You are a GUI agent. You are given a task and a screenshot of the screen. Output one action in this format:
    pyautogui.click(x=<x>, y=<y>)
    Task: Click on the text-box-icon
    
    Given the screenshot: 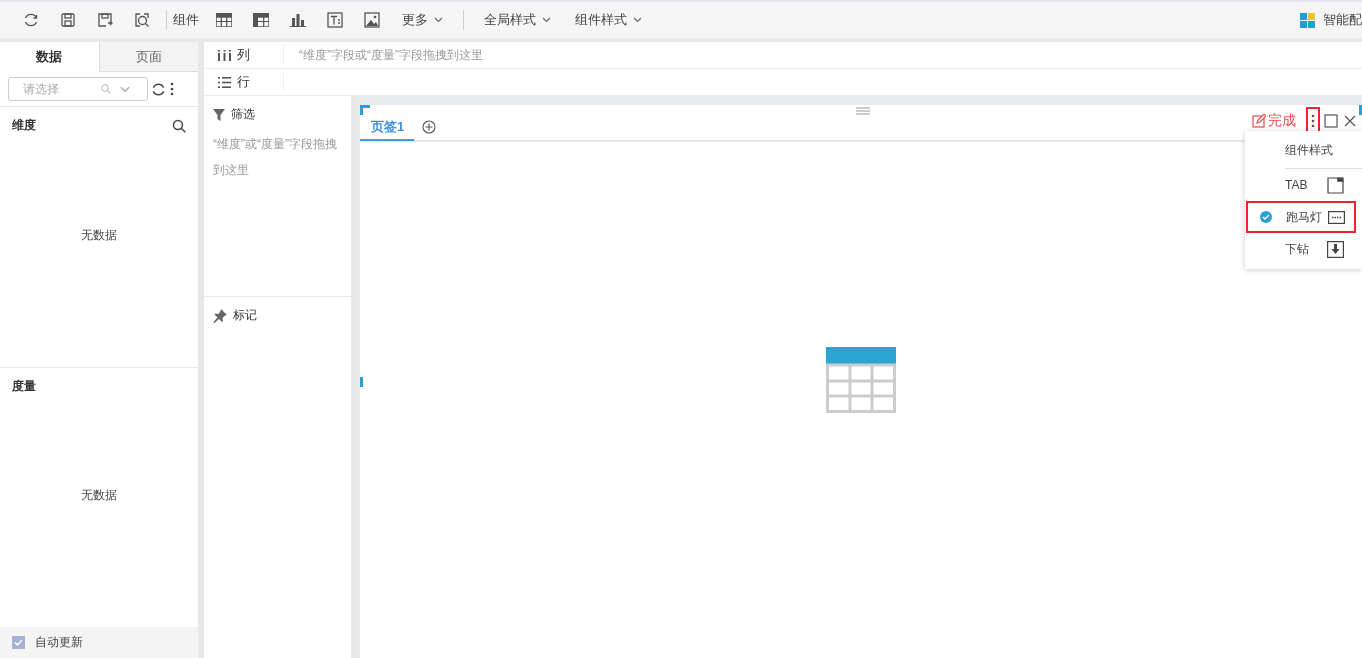 What is the action you would take?
    pyautogui.click(x=334, y=20)
    